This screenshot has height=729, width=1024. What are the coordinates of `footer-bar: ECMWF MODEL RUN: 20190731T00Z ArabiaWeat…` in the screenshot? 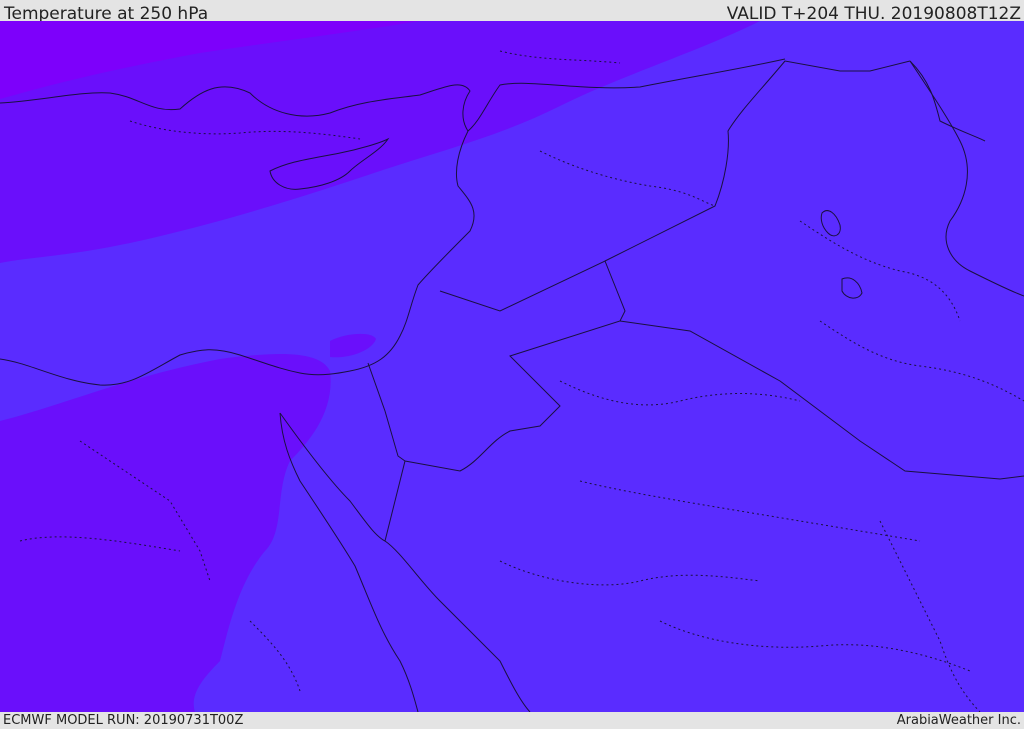 It's located at (512, 720).